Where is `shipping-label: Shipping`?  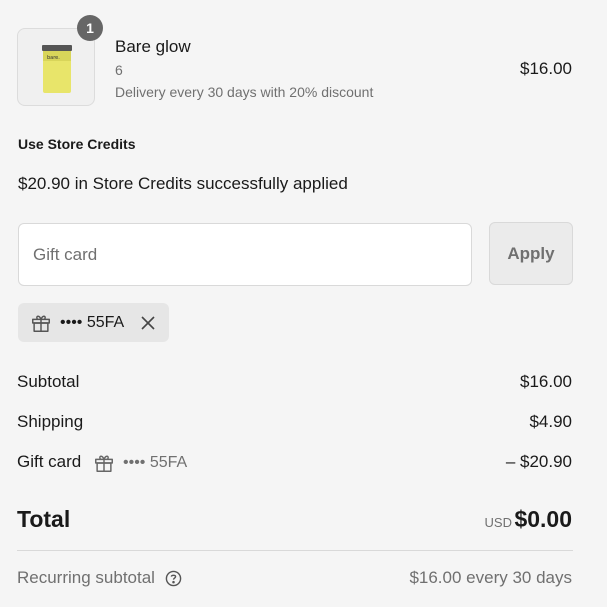
shipping-label: Shipping is located at coordinates (50, 421).